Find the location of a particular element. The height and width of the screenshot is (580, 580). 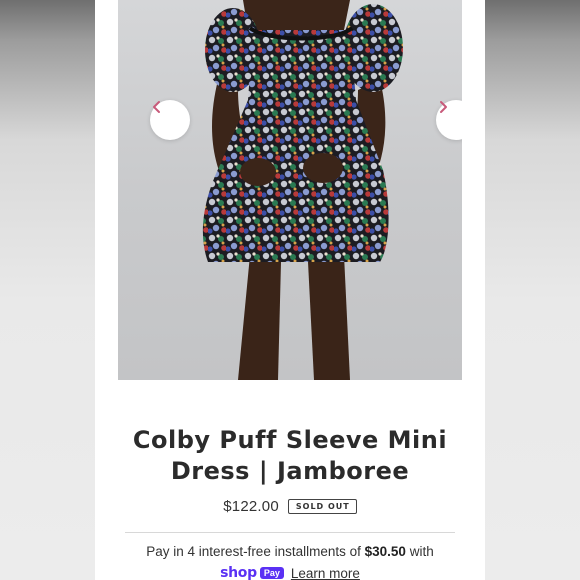

shop-pay-logo: shop is located at coordinates (238, 572).